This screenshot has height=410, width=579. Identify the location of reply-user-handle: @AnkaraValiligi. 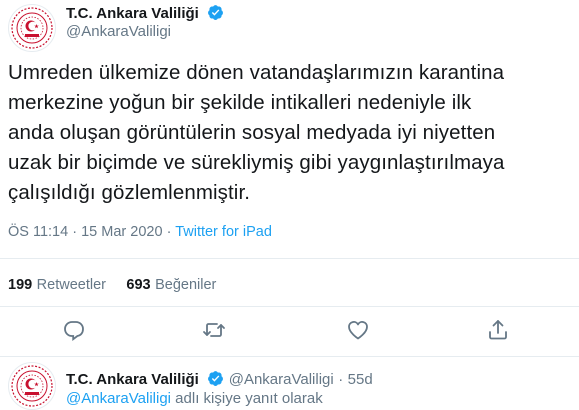
(281, 379).